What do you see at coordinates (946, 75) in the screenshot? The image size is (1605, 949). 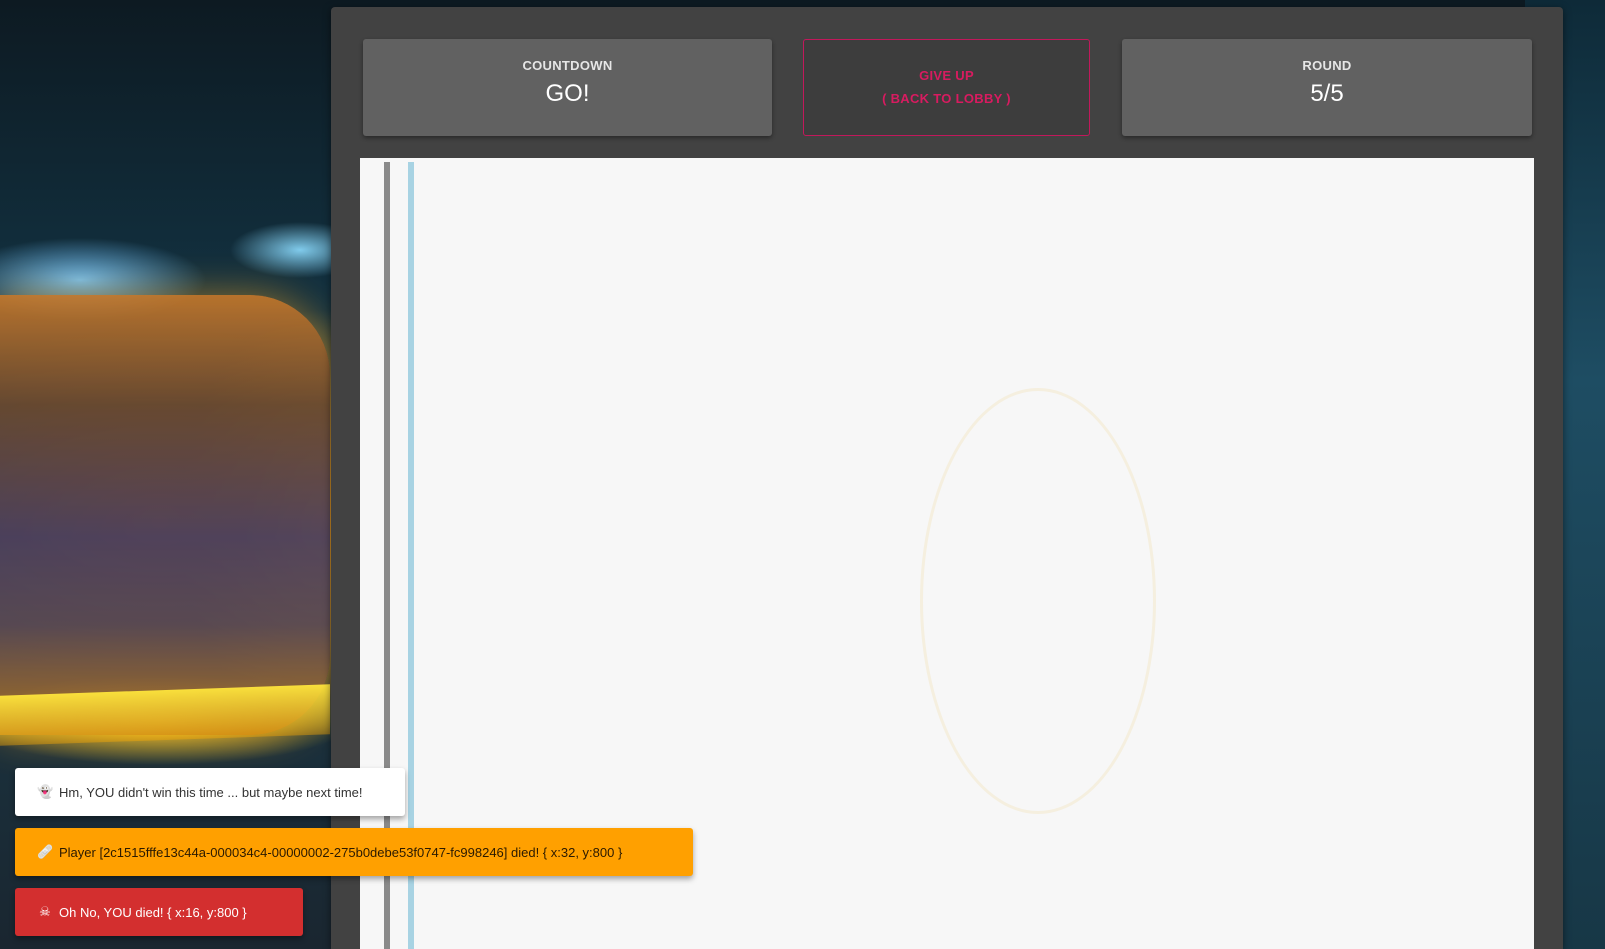 I see `give-up-label: GIVE UP` at bounding box center [946, 75].